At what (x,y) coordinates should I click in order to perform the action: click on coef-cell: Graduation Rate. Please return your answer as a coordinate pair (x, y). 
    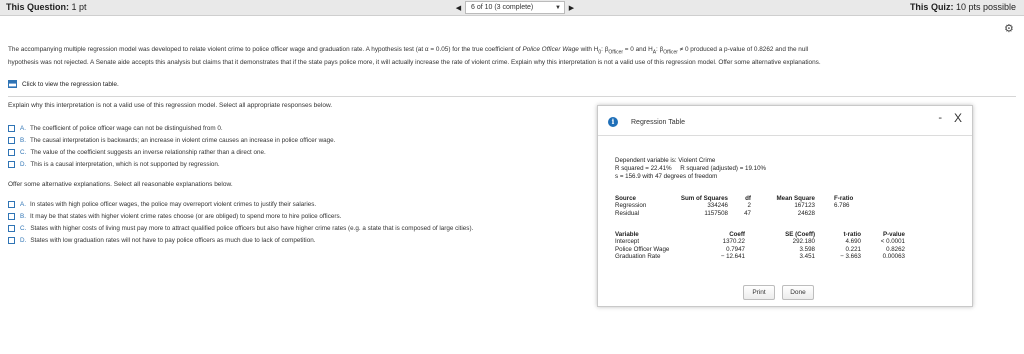
    Looking at the image, I should click on (638, 257).